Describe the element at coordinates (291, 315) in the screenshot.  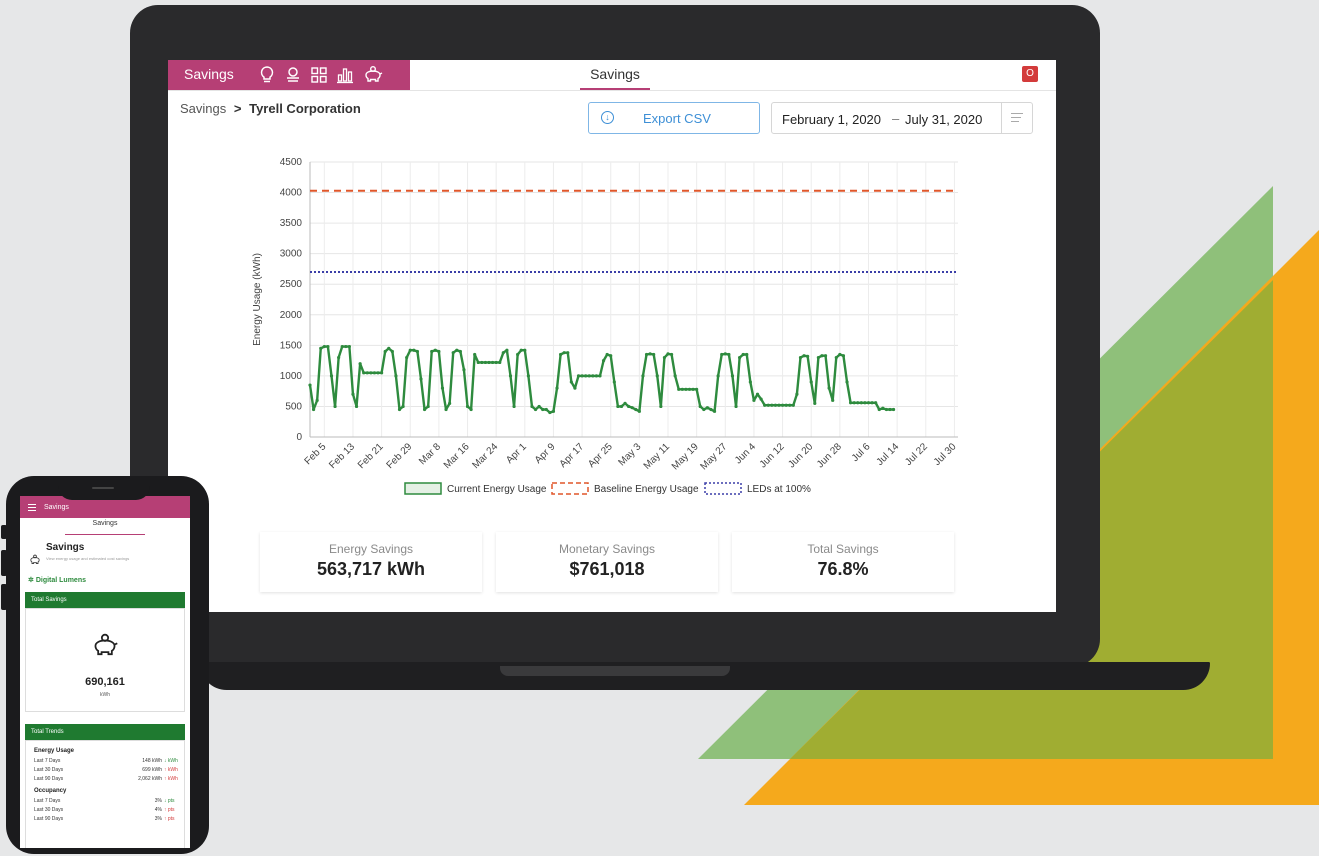
I see `y-tick-label: 2000` at that location.